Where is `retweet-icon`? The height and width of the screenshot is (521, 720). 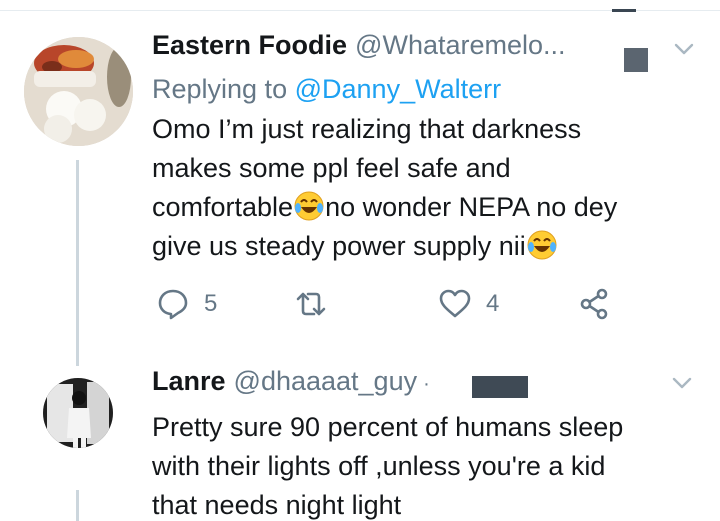 retweet-icon is located at coordinates (311, 304).